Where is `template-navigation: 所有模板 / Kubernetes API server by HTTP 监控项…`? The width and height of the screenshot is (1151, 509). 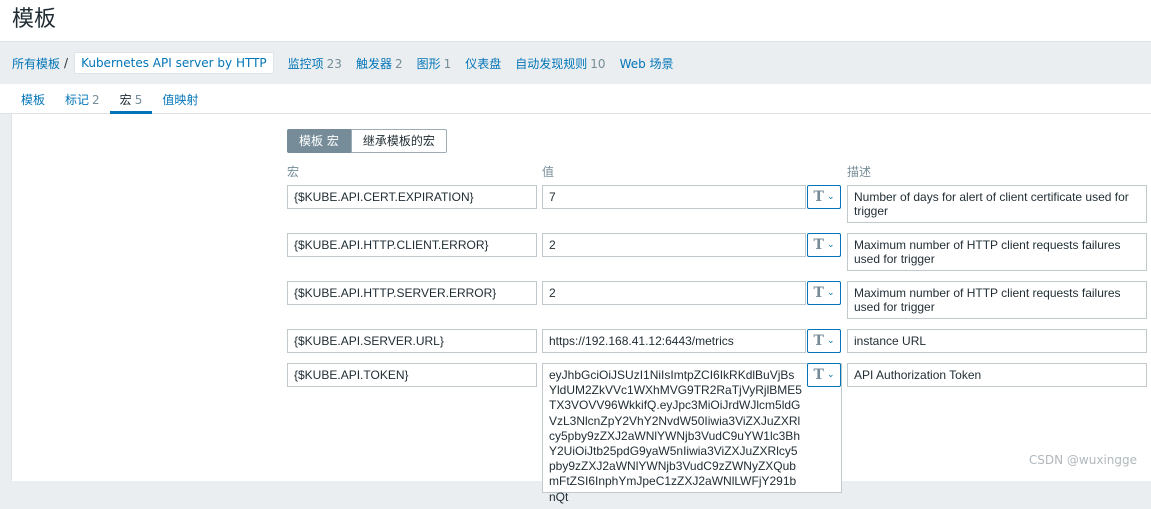 template-navigation: 所有模板 / Kubernetes API server by HTTP 监控项… is located at coordinates (575, 63).